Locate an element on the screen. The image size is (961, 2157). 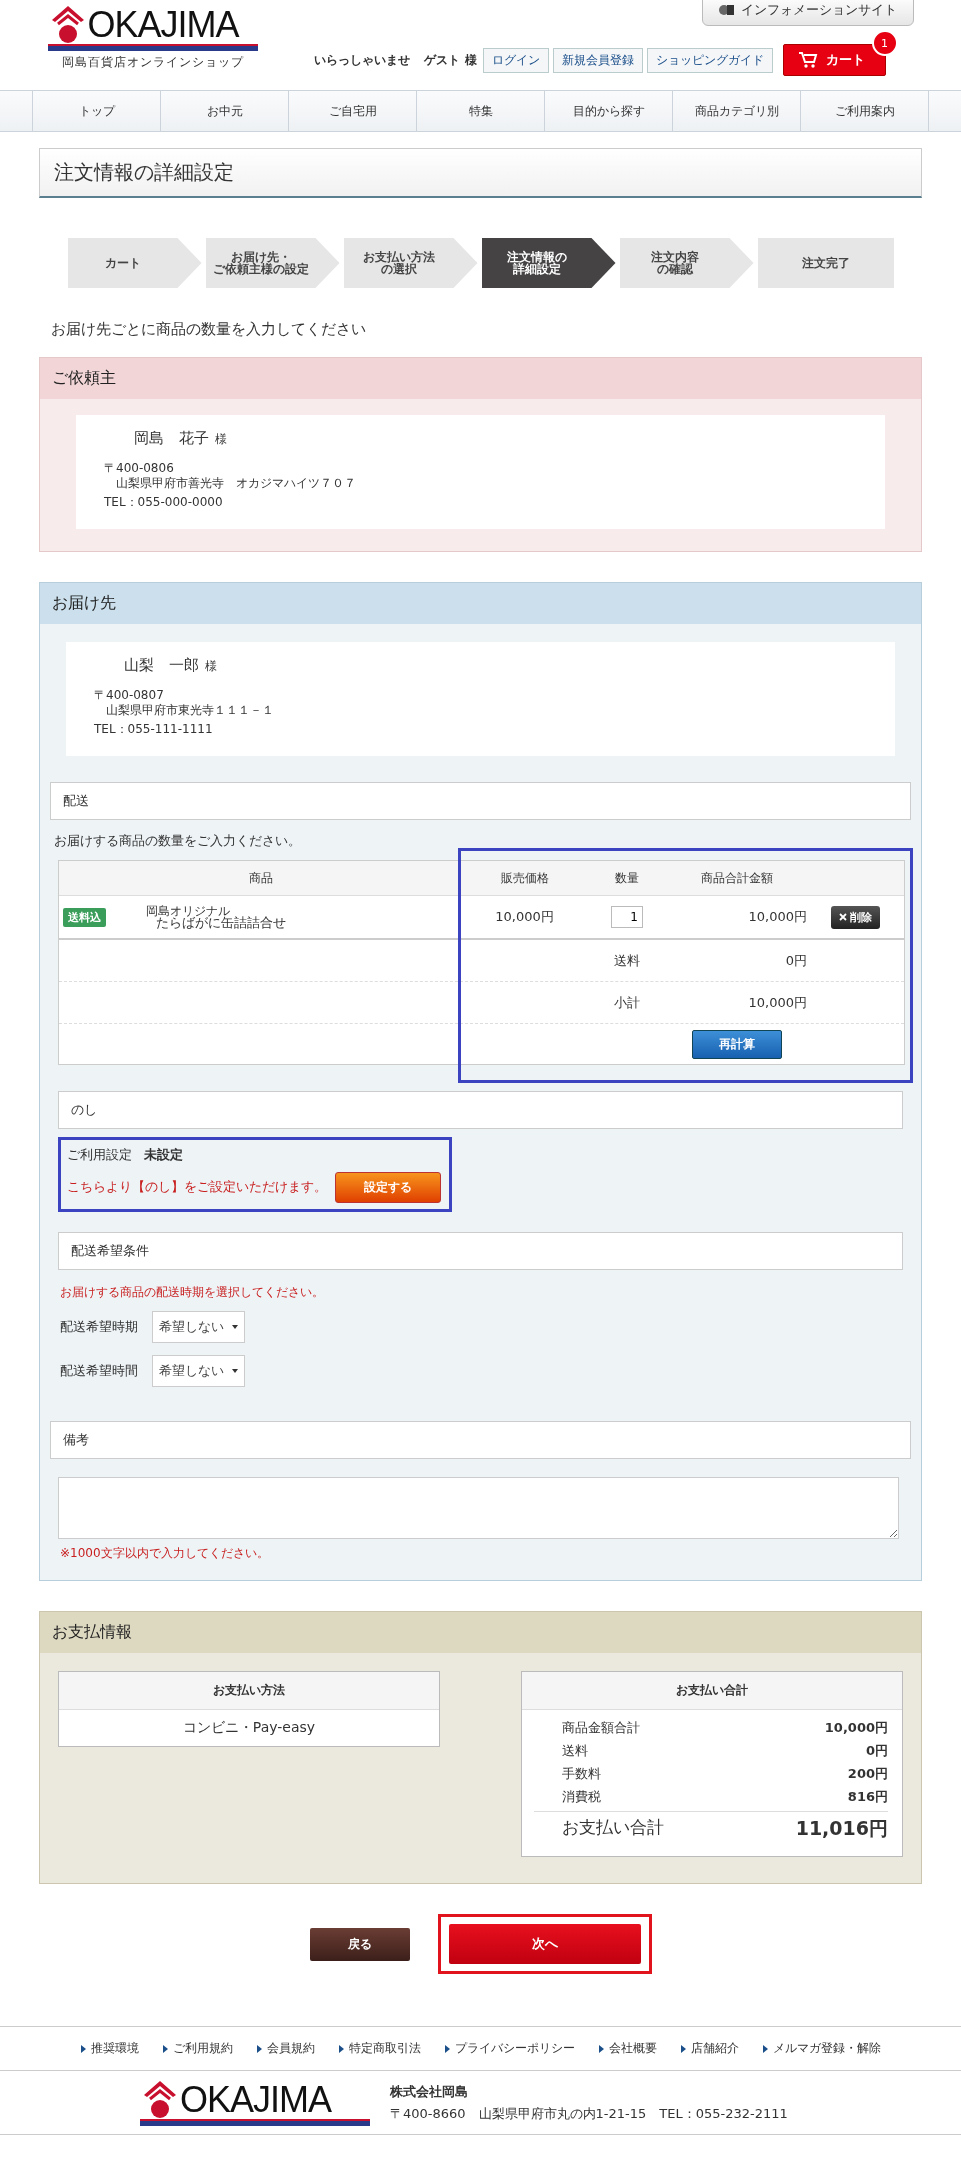
total-cell: 10,000円 is located at coordinates (777, 917).